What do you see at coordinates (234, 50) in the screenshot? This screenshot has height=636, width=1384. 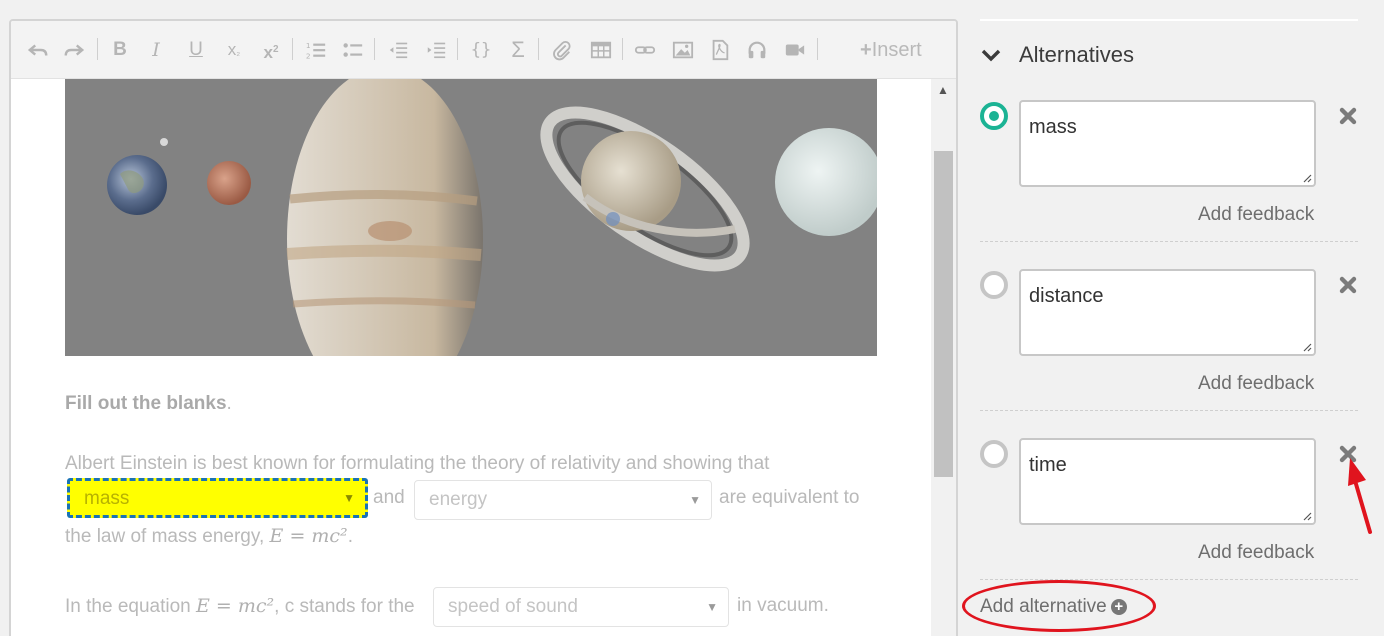 I see `subscript-icon: x₂` at bounding box center [234, 50].